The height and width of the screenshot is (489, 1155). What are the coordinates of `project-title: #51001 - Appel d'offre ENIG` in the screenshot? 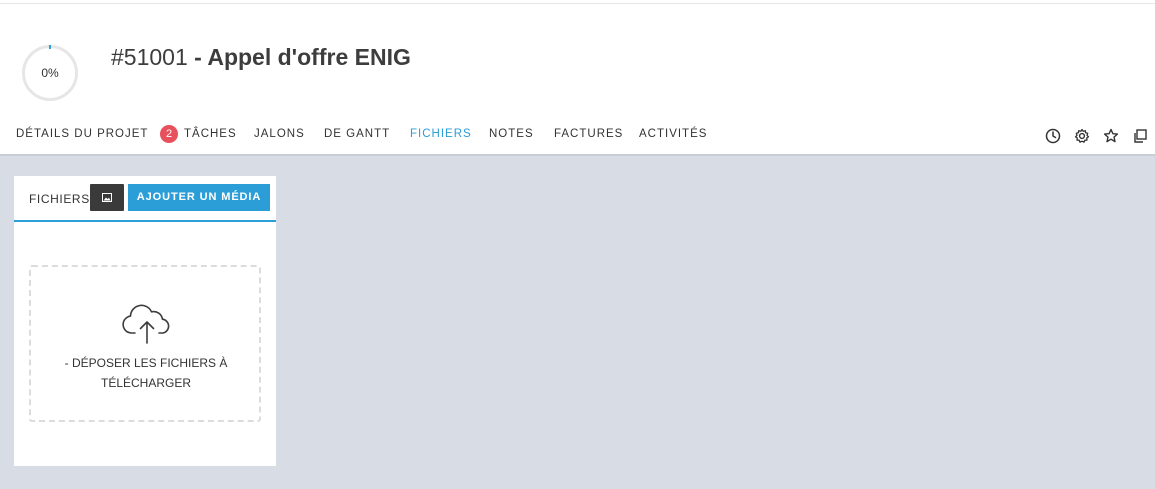 It's located at (261, 57).